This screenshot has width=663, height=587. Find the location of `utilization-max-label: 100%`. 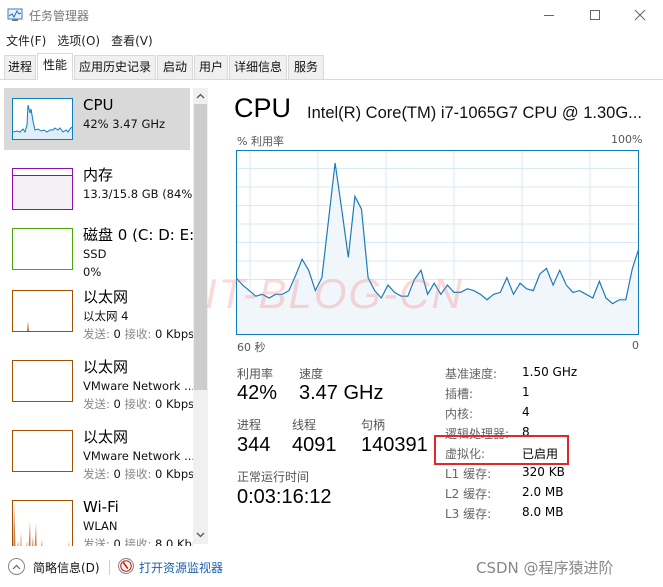

utilization-max-label: 100% is located at coordinates (627, 139).